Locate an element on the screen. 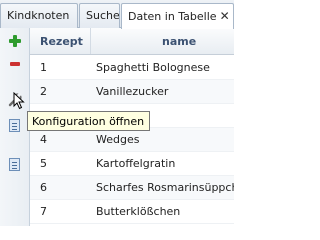  tab-daten-in-tabelle: Daten in Tabelle ✕ is located at coordinates (177, 16).